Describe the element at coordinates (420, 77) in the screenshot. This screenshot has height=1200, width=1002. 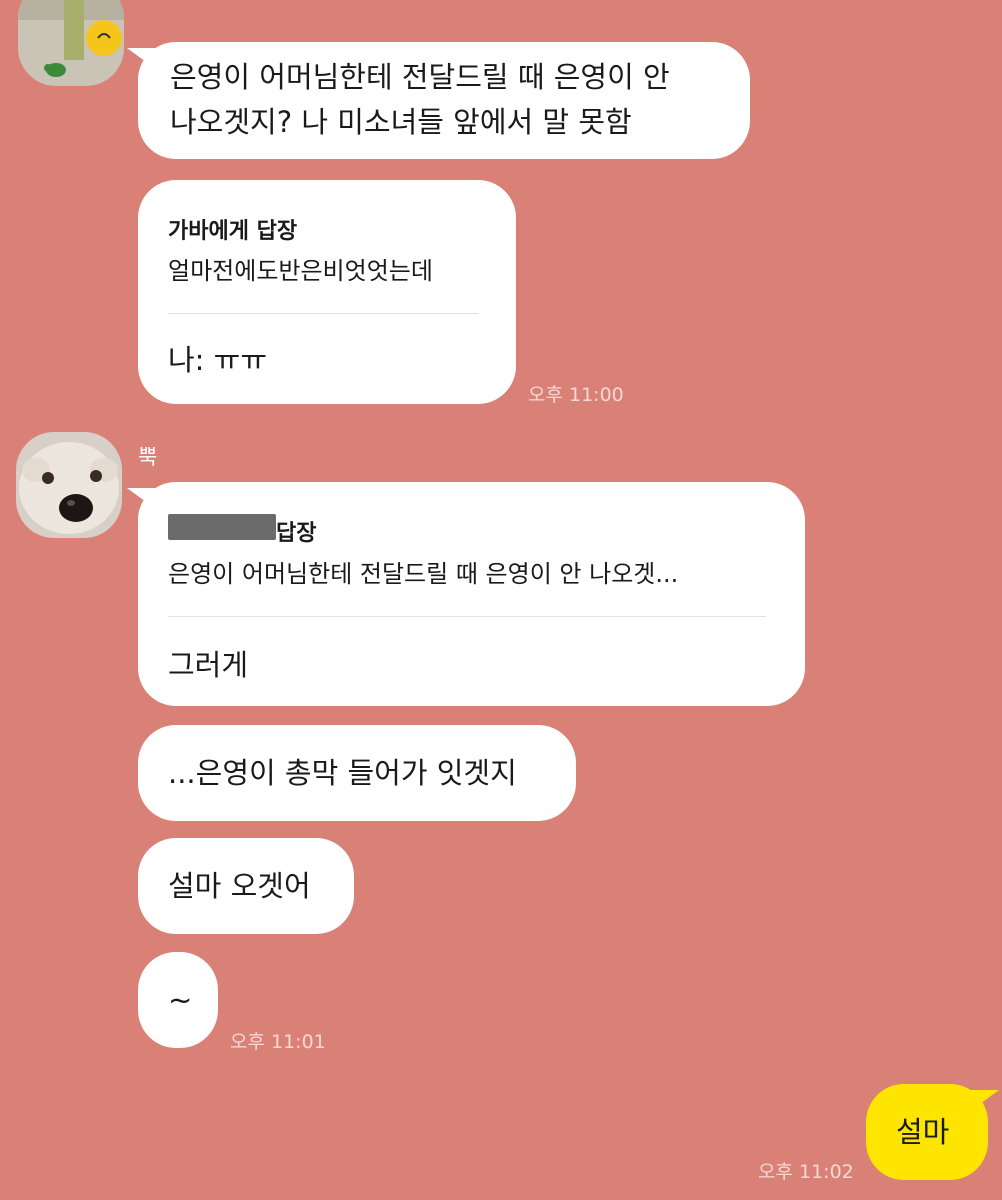
I see `message-text-line-1: 은영이 어머님한테 전달드릴 때 은영이 안` at that location.